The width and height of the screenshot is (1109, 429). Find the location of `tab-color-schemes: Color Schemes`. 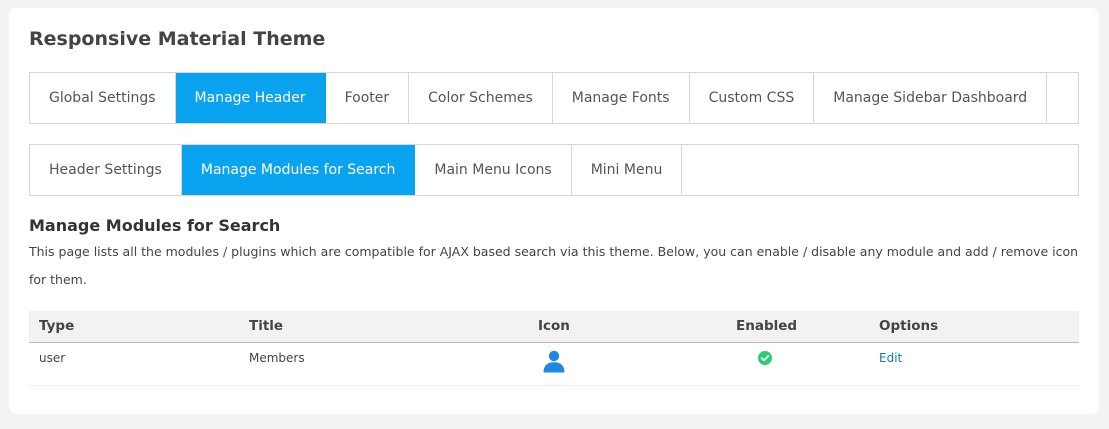

tab-color-schemes: Color Schemes is located at coordinates (481, 98).